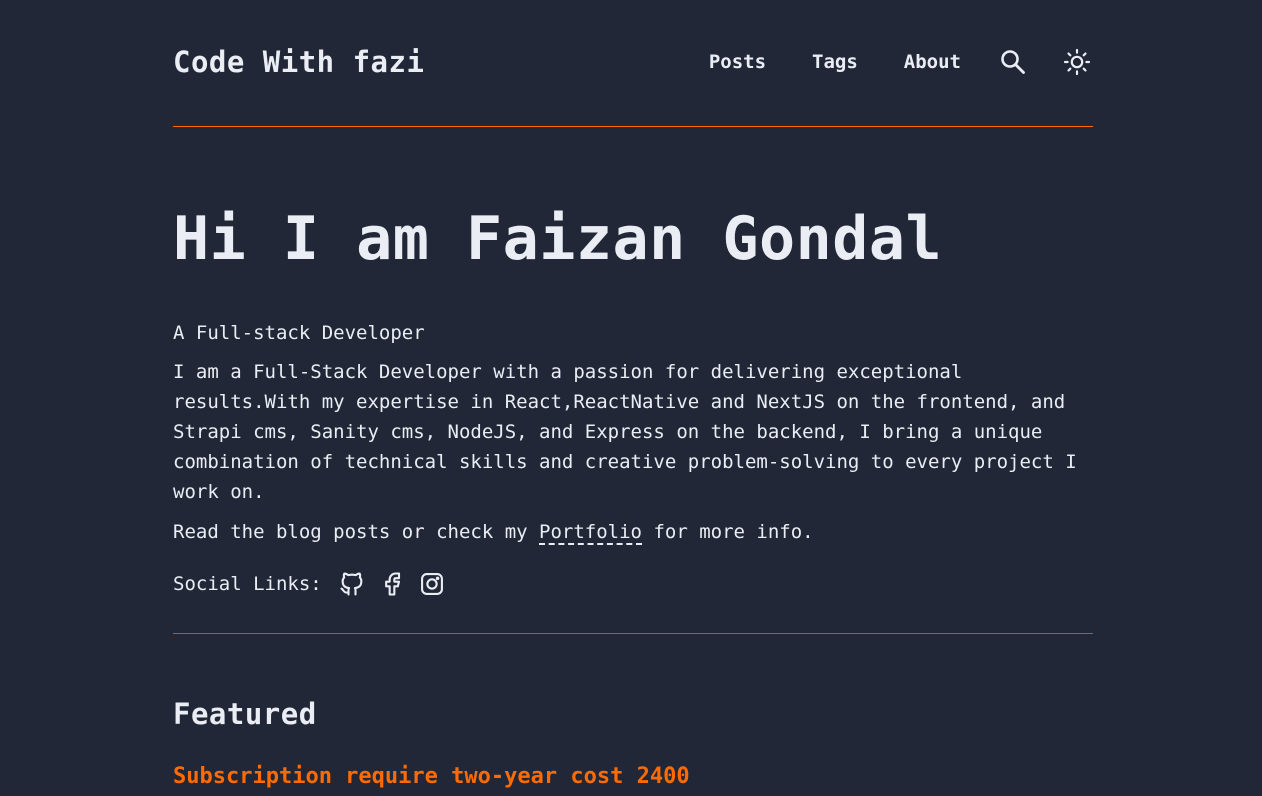 This screenshot has width=1262, height=796. Describe the element at coordinates (737, 62) in the screenshot. I see `nav-posts-link: Posts` at that location.